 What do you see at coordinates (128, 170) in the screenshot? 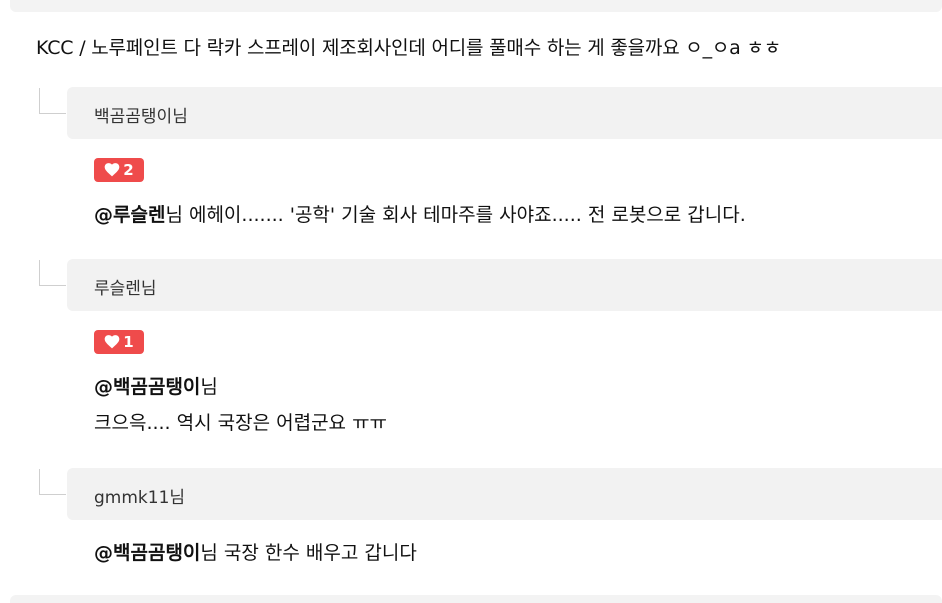
I see `like-count: 2` at bounding box center [128, 170].